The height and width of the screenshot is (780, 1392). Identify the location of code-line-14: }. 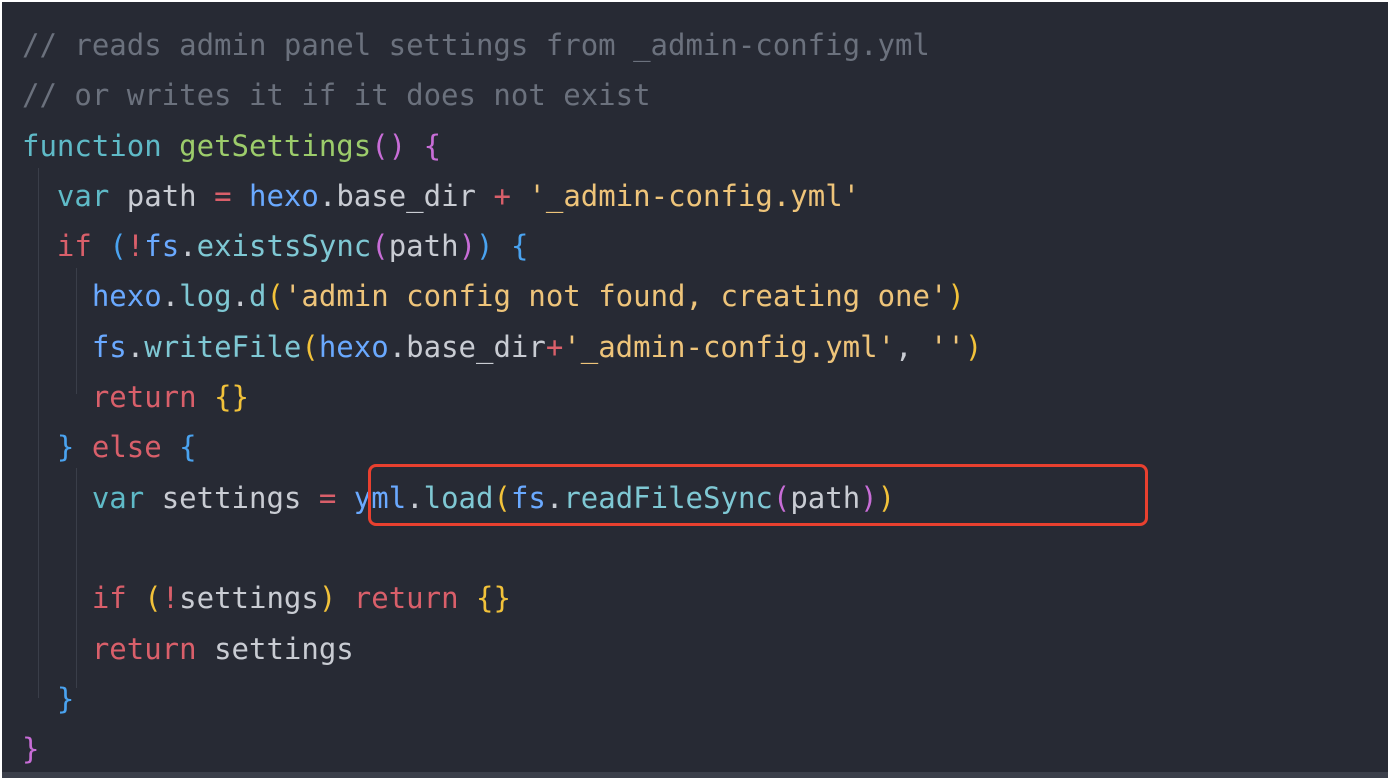
(502, 699).